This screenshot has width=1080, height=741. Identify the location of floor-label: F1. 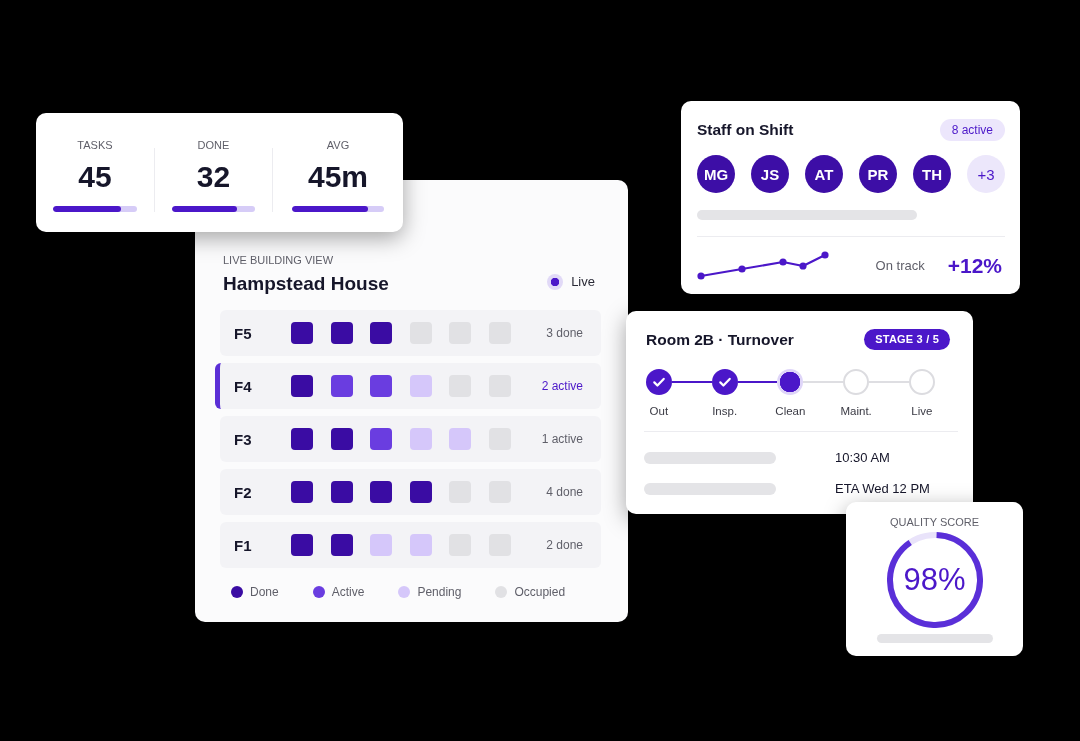
(243, 545).